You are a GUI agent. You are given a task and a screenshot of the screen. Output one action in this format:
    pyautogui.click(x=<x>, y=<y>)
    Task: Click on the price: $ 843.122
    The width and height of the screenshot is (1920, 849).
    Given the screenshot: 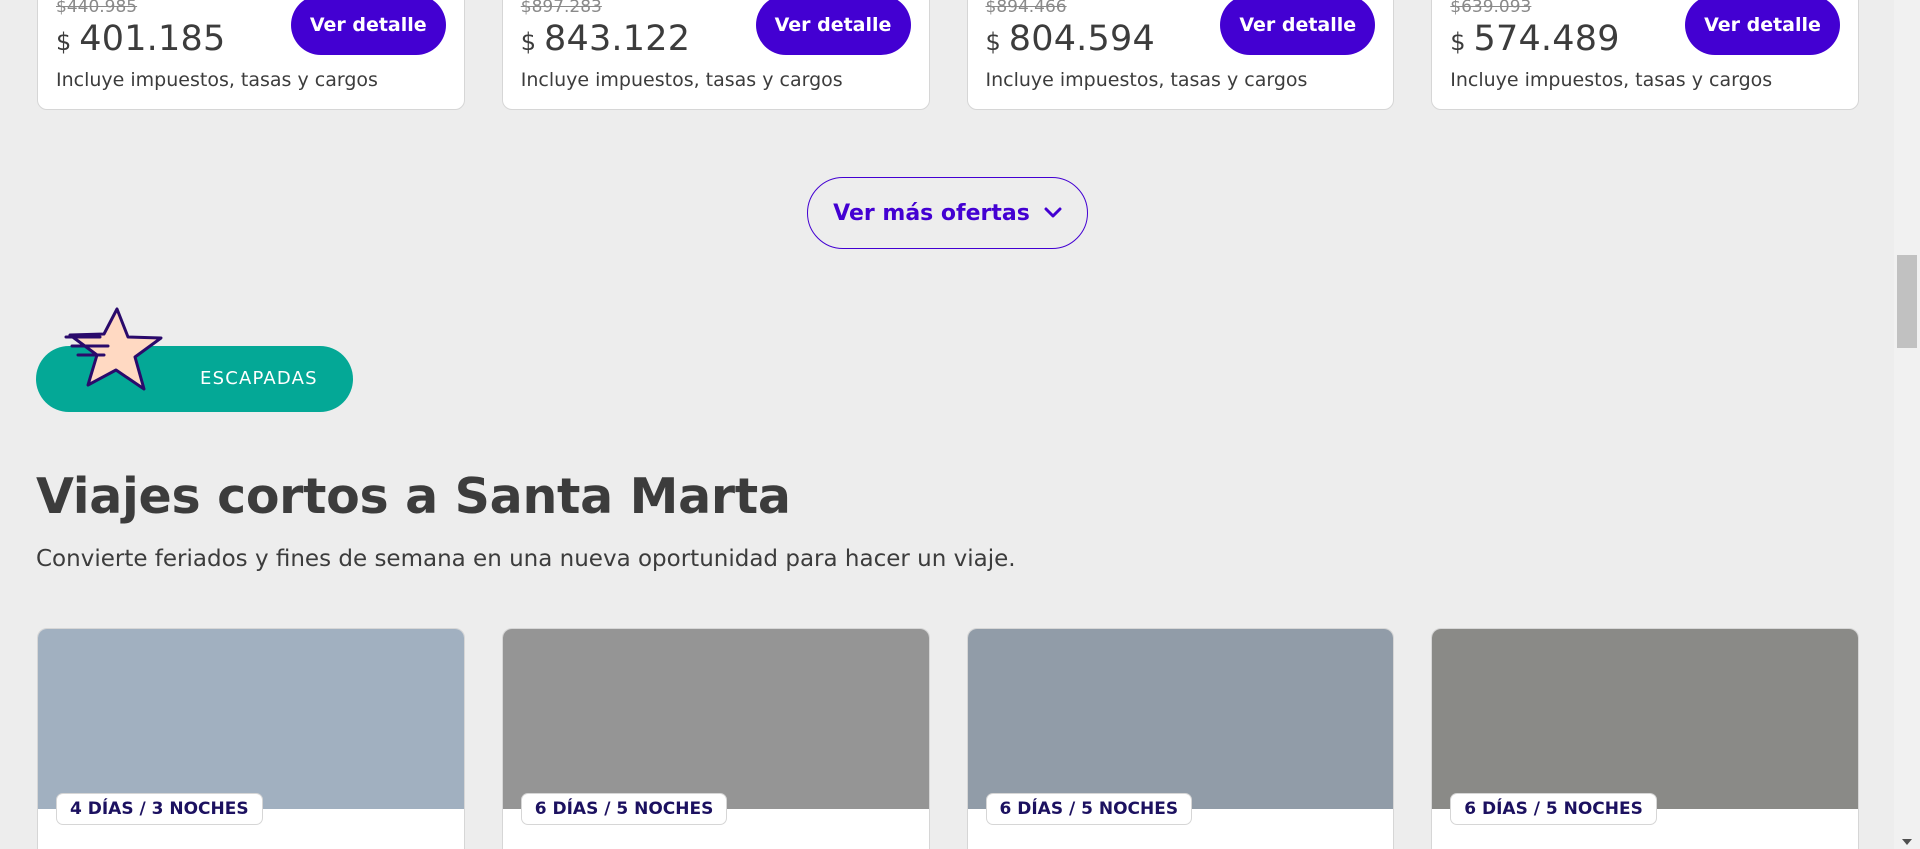 What is the action you would take?
    pyautogui.click(x=605, y=39)
    